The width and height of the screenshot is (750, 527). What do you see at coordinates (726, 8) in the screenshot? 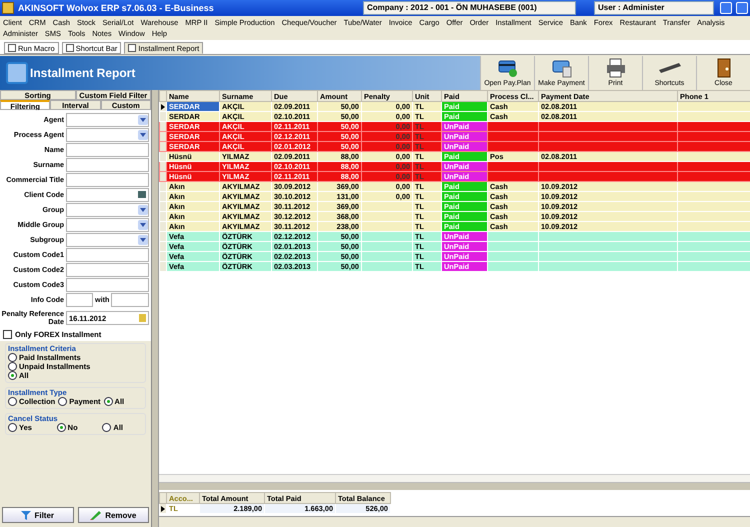
I see `minimize-button` at bounding box center [726, 8].